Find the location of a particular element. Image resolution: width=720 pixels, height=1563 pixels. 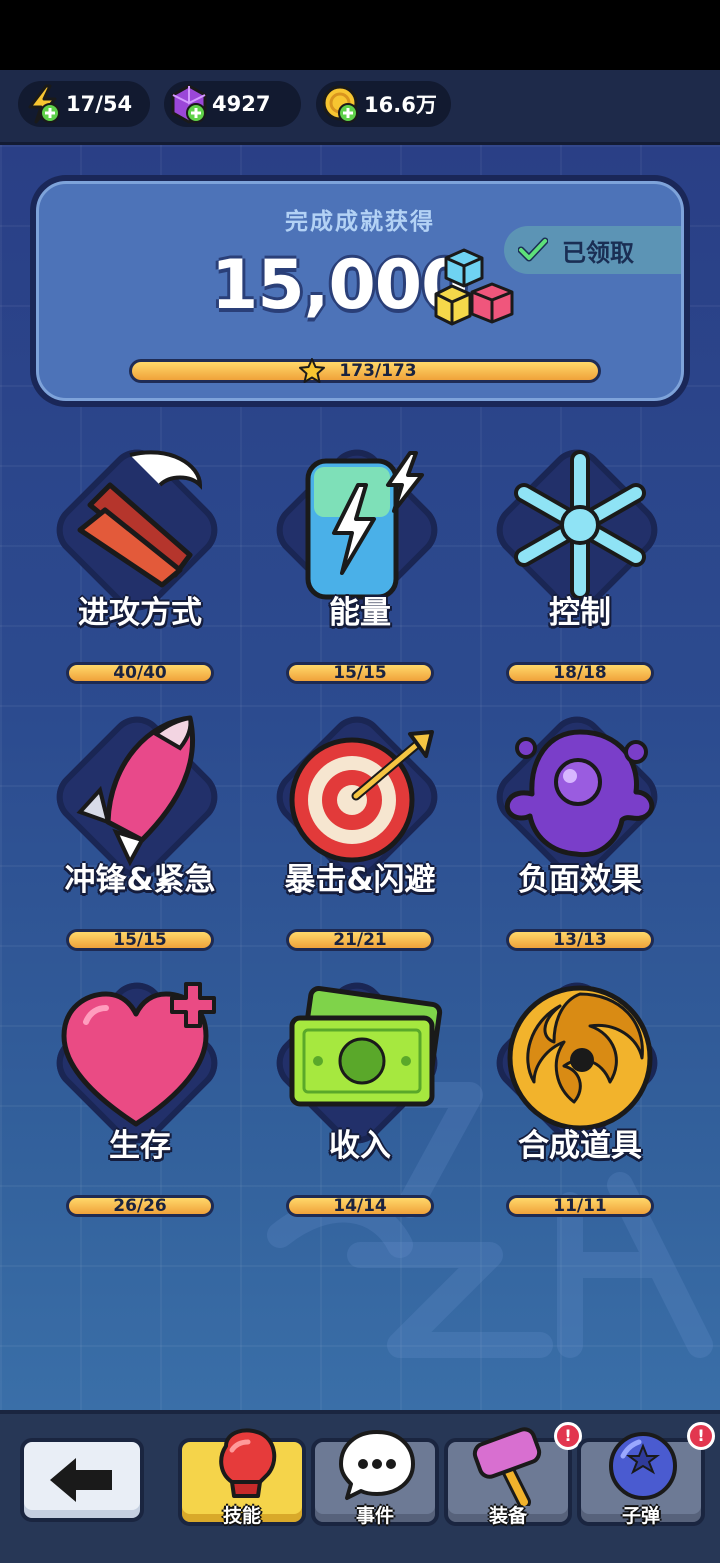

alert-badge: ! is located at coordinates (701, 1436).